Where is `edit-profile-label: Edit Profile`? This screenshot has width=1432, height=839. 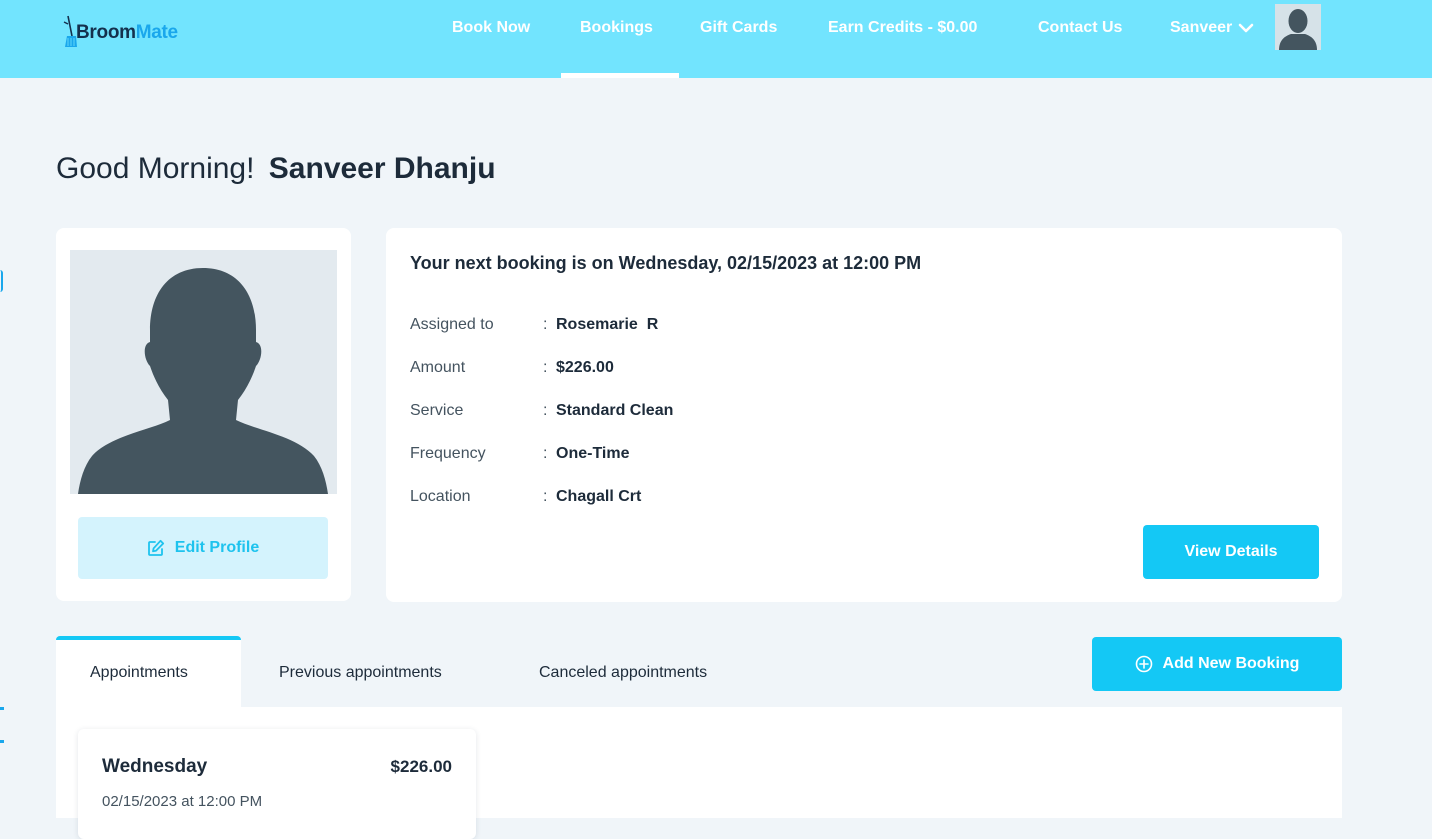
edit-profile-label: Edit Profile is located at coordinates (217, 547).